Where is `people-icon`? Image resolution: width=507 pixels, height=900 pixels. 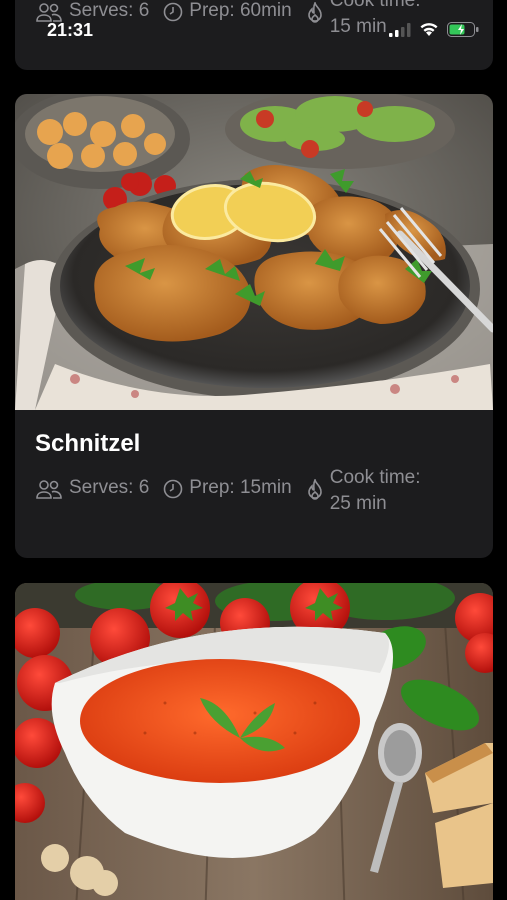 people-icon is located at coordinates (49, 489).